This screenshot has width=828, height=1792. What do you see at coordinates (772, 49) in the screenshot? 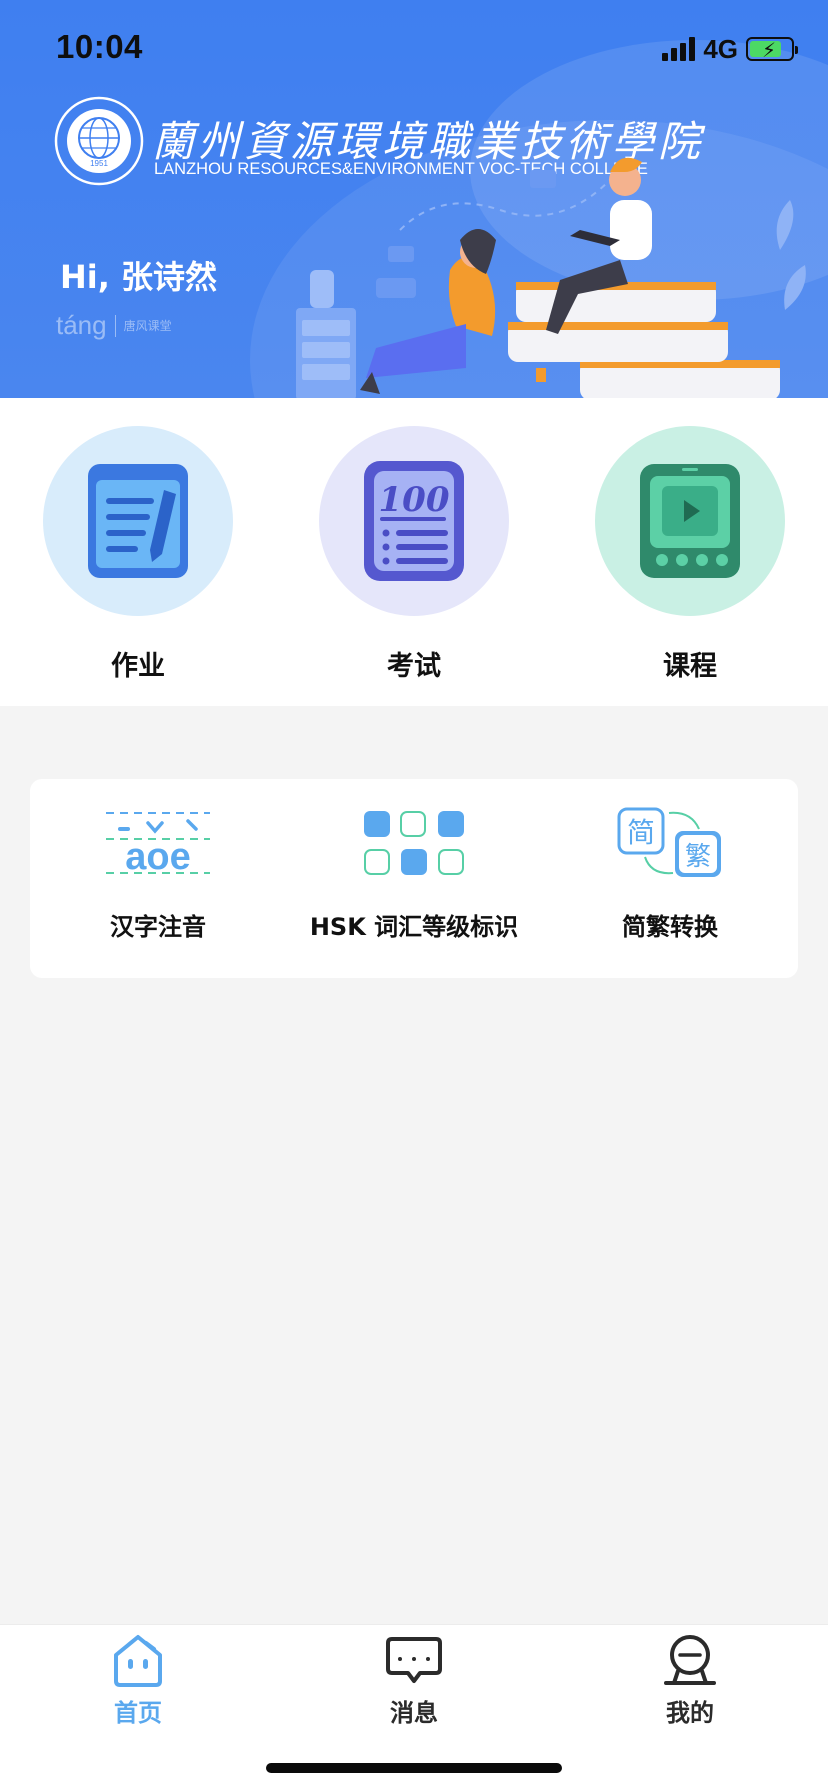
I see `battery-icon: ⚡` at bounding box center [772, 49].